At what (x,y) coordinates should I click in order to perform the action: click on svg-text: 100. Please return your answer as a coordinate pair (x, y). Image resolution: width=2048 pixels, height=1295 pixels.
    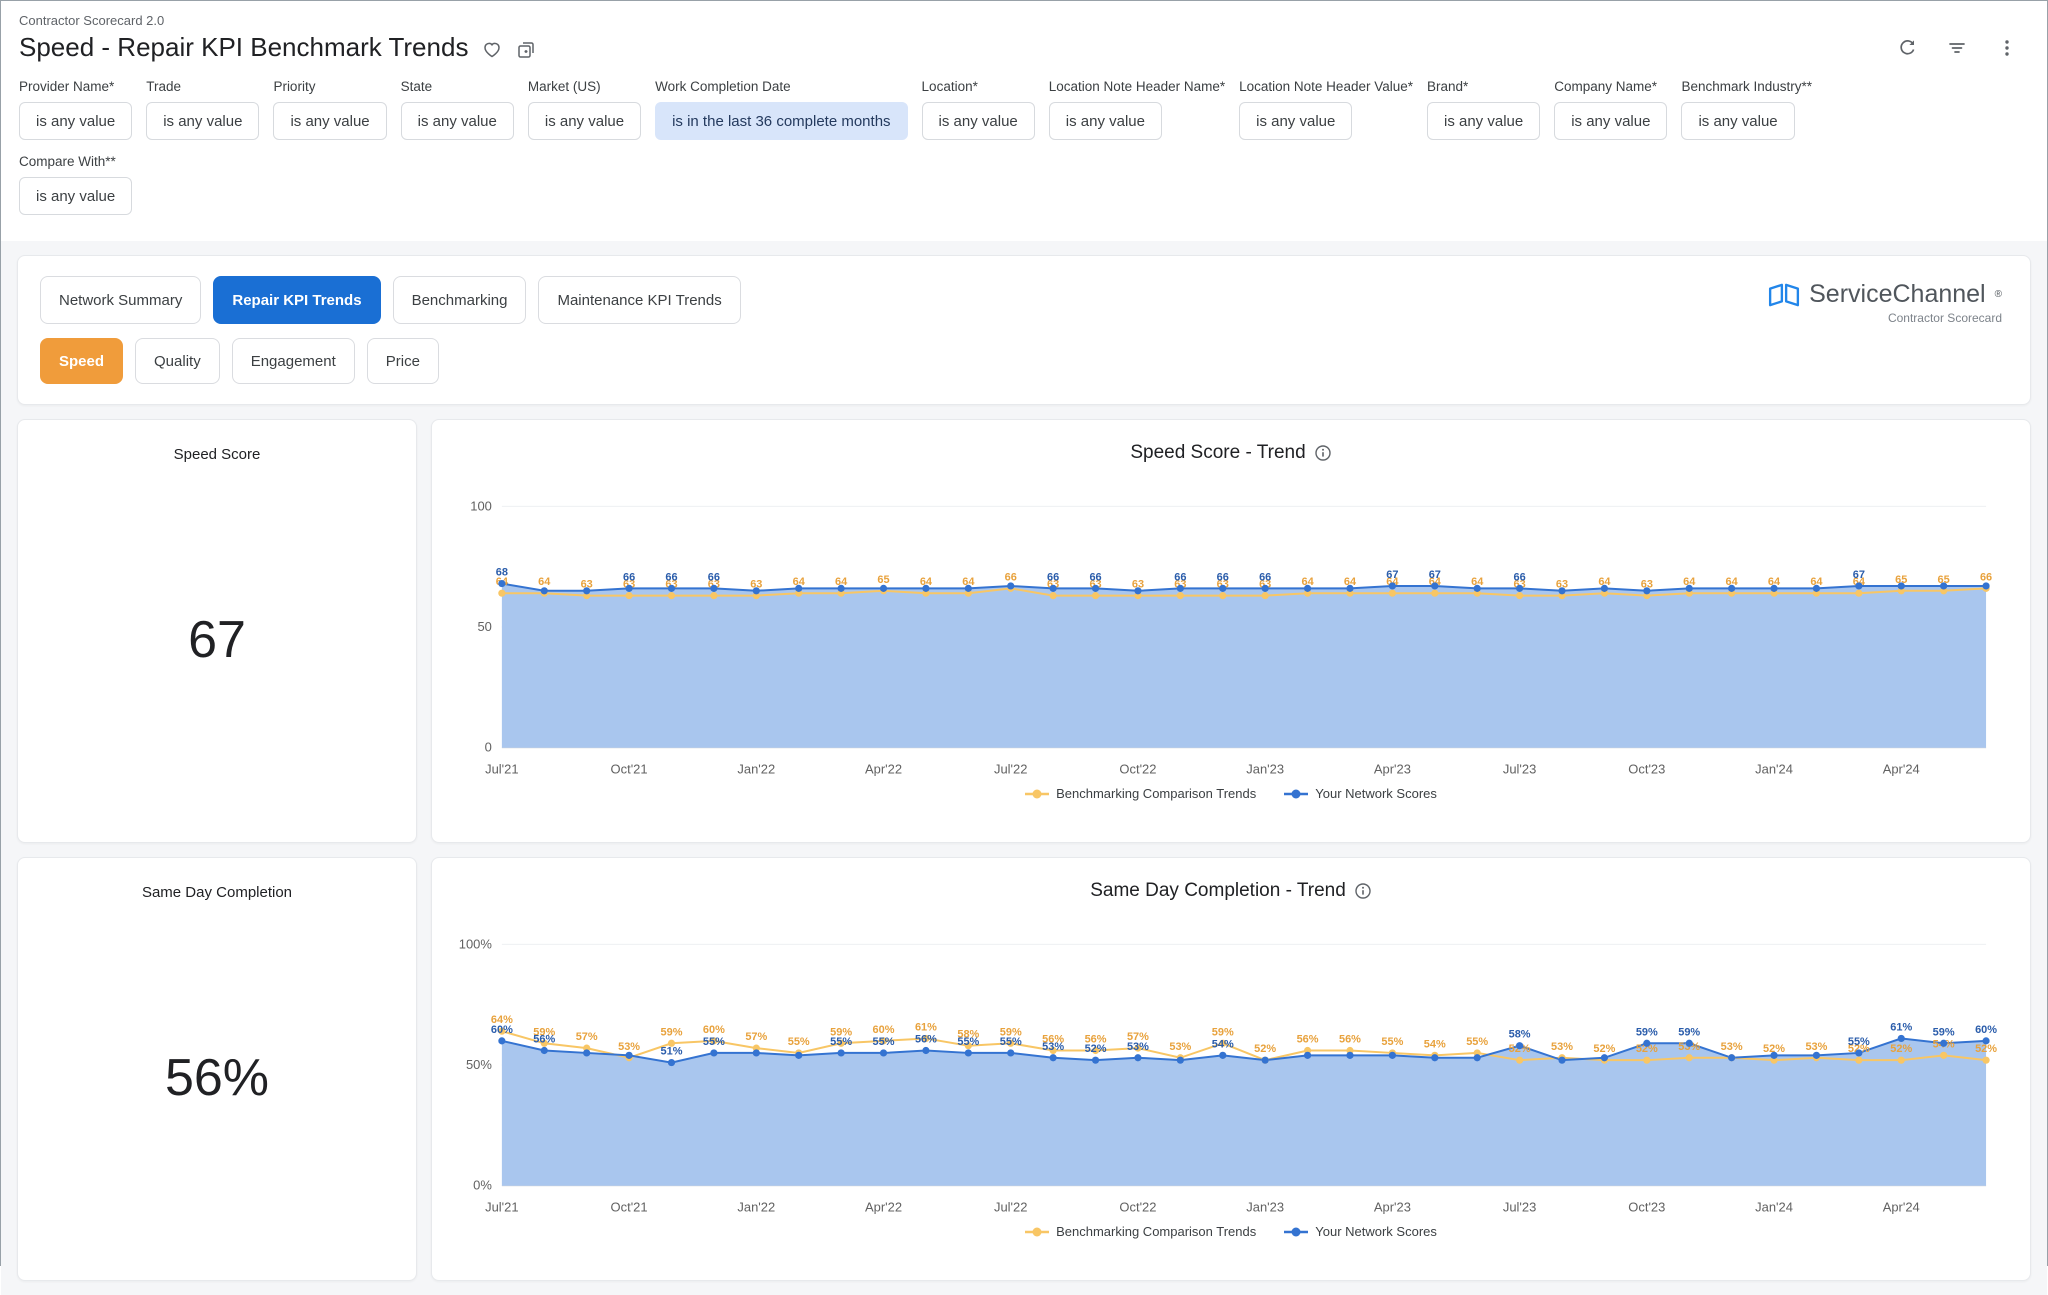
    Looking at the image, I should click on (481, 505).